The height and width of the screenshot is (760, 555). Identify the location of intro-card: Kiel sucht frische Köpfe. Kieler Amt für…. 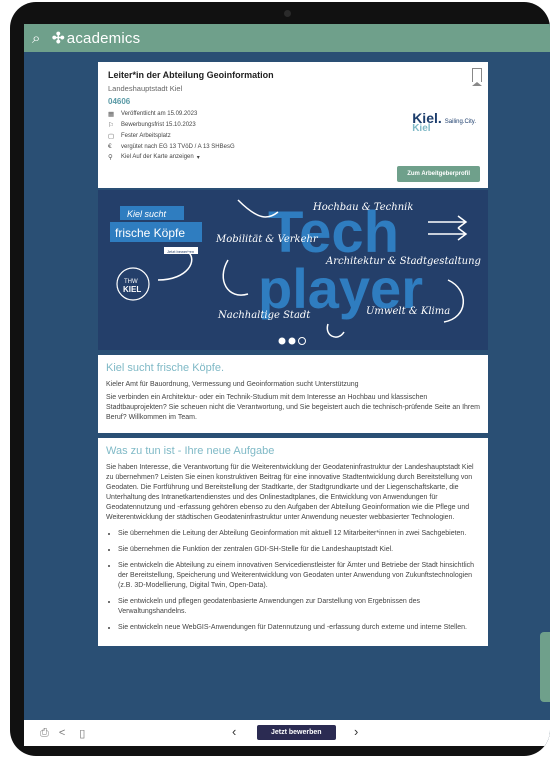
(293, 394).